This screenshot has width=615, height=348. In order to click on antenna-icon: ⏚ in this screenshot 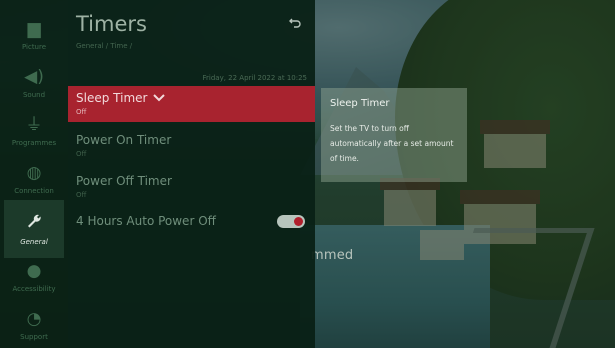, I will do `click(34, 124)`.